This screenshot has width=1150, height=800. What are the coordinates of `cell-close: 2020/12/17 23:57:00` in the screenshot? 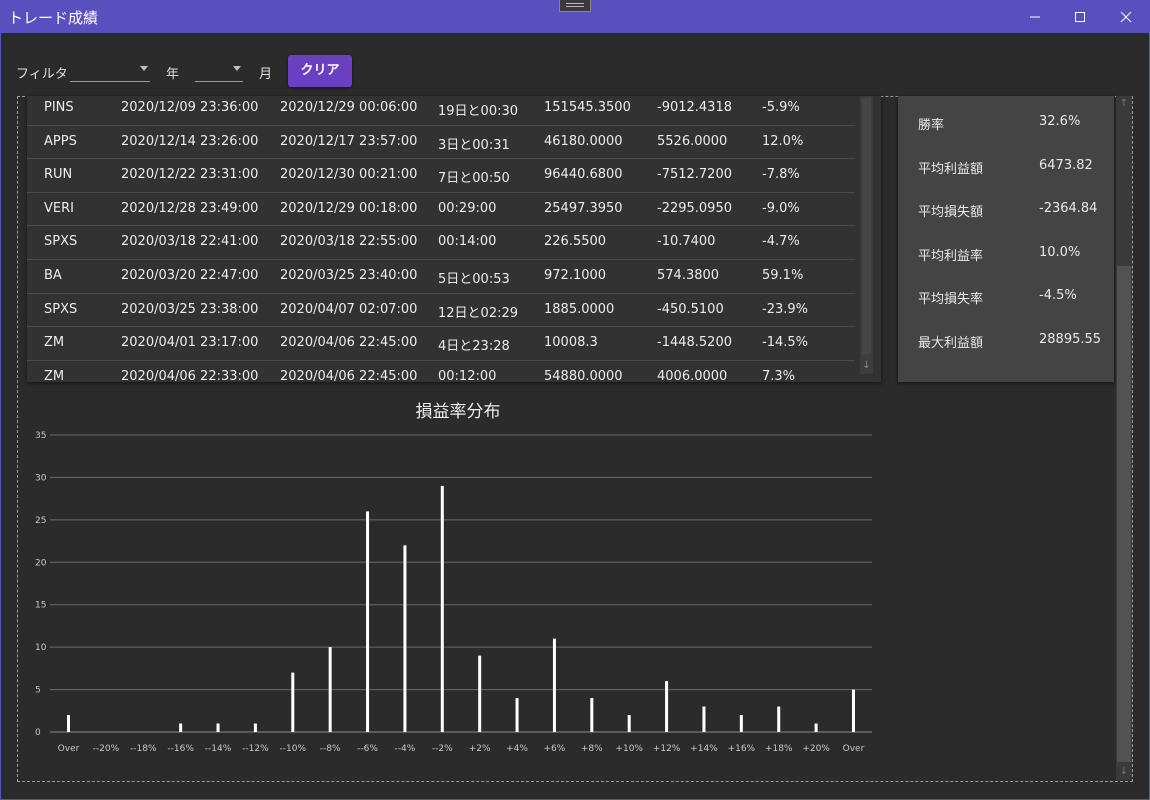 It's located at (349, 141).